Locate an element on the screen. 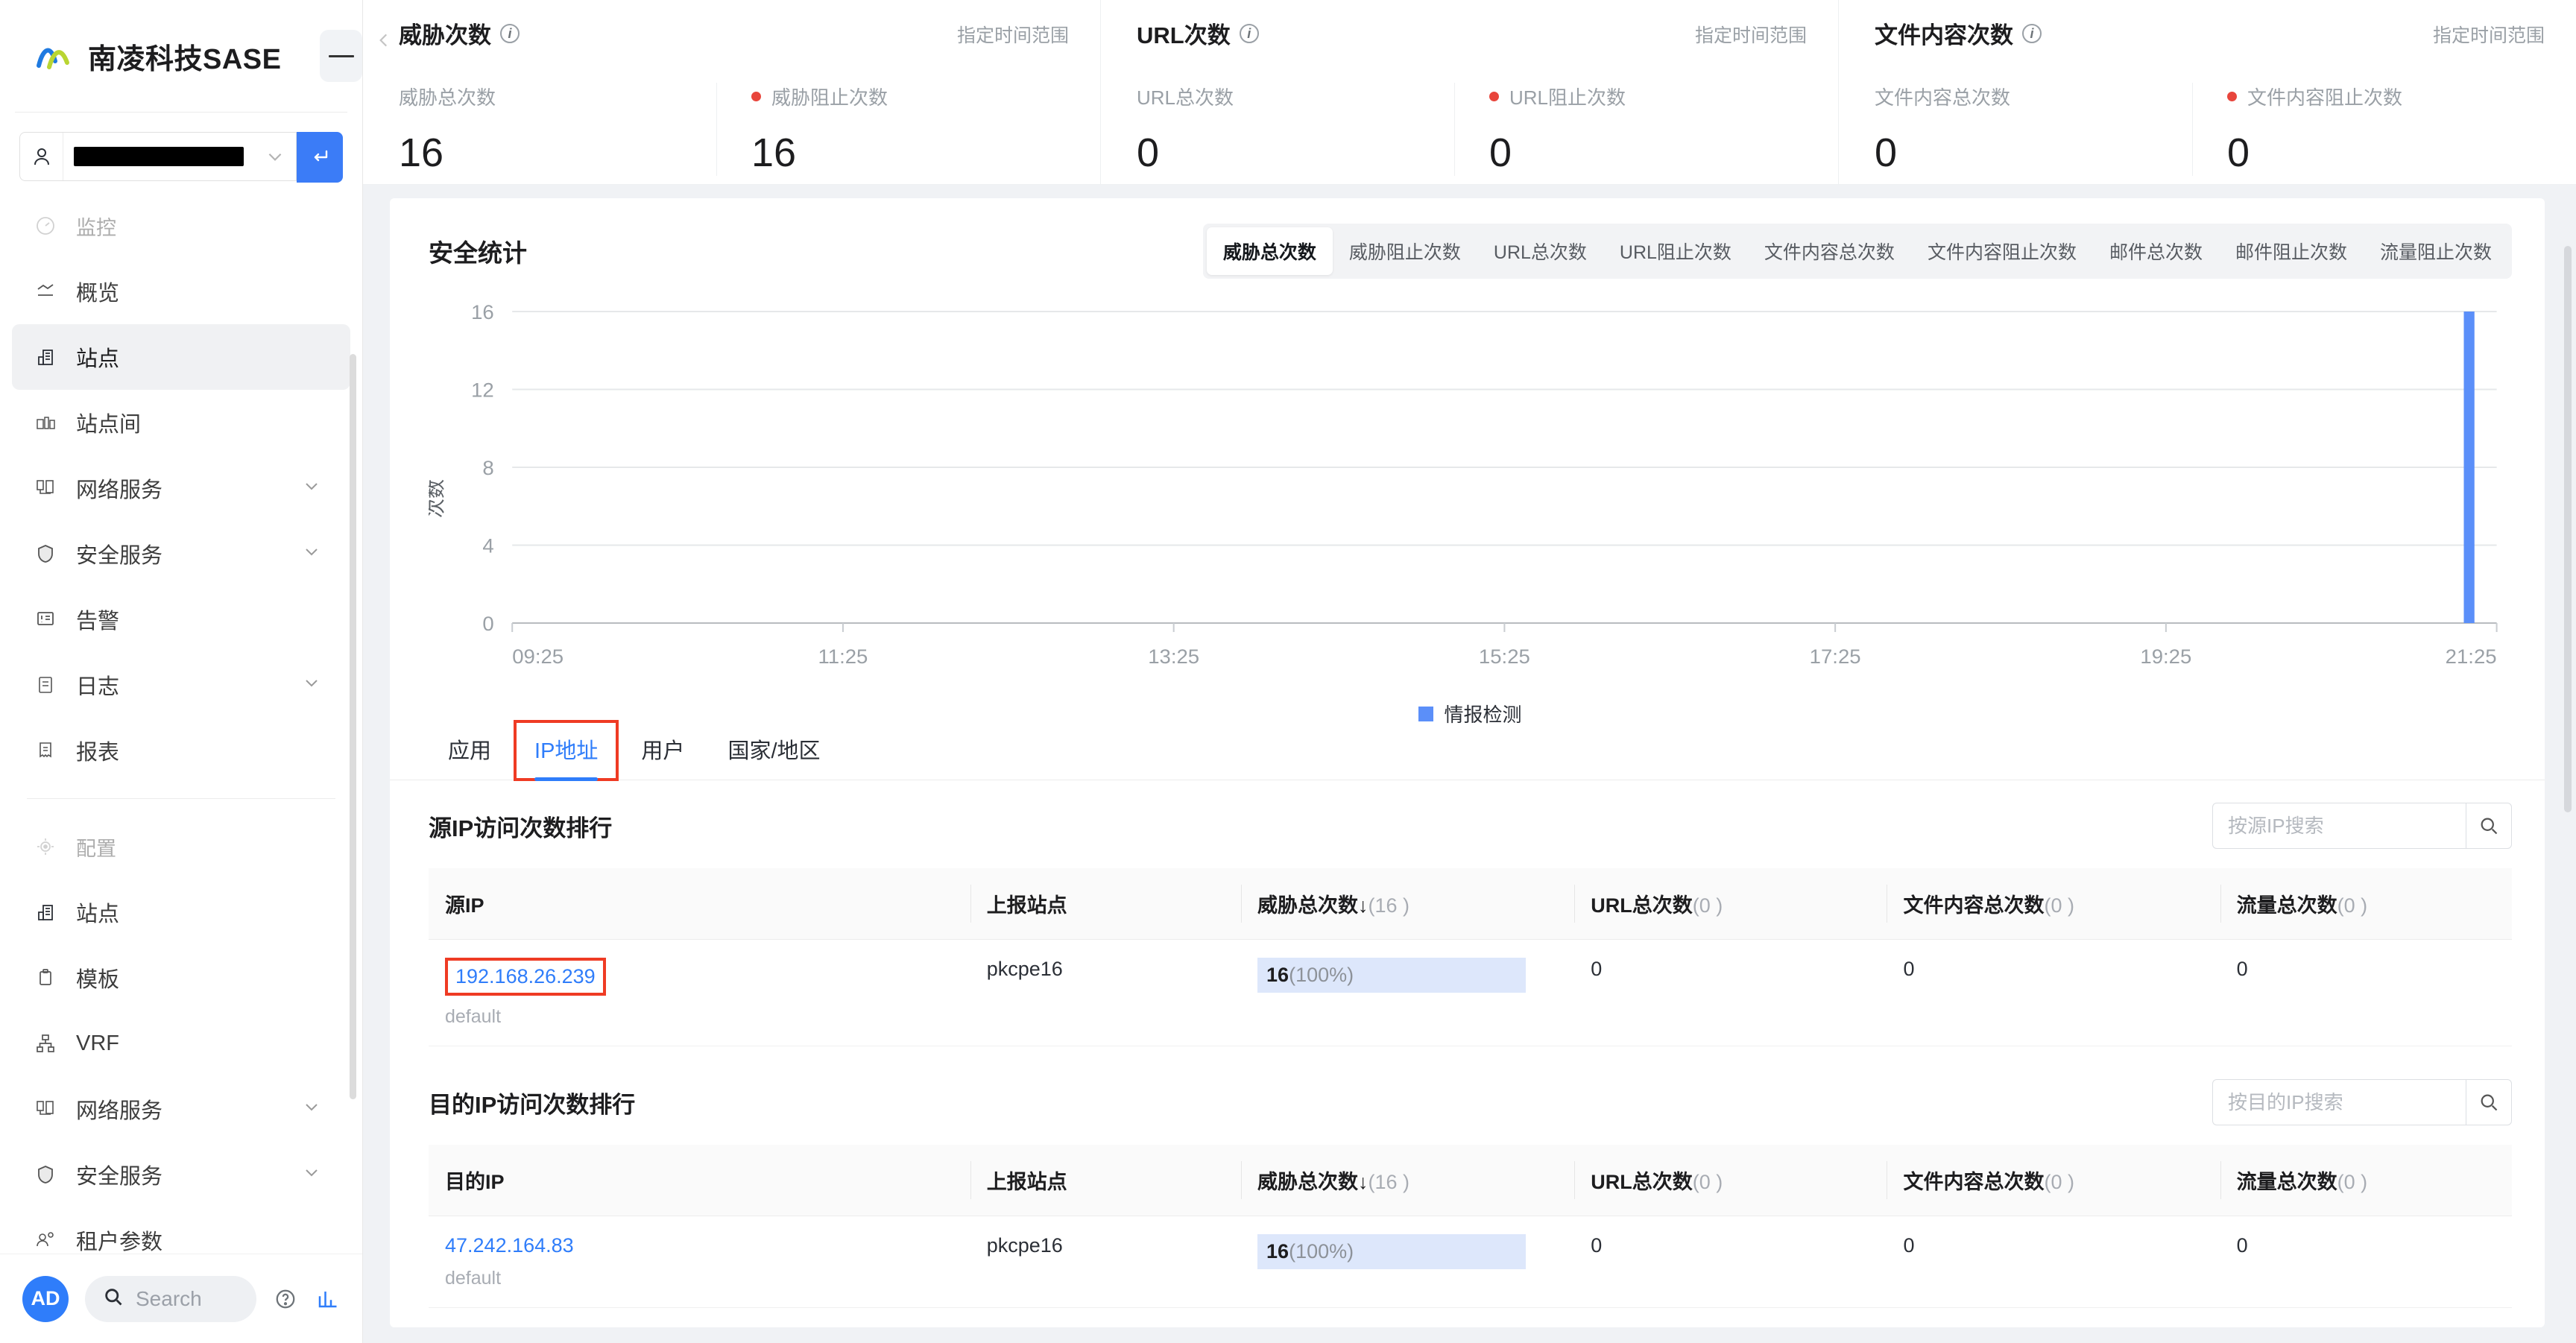  main-scrollbar is located at coordinates (2568, 529).